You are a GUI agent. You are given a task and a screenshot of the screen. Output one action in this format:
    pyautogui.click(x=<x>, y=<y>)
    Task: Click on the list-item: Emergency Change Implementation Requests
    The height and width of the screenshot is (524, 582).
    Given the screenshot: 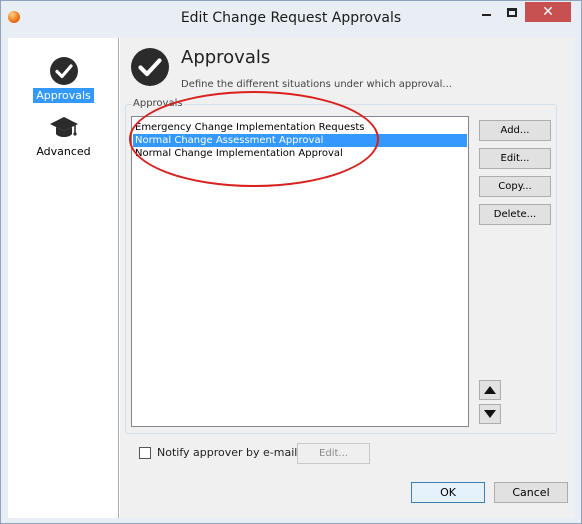 What is the action you would take?
    pyautogui.click(x=300, y=127)
    